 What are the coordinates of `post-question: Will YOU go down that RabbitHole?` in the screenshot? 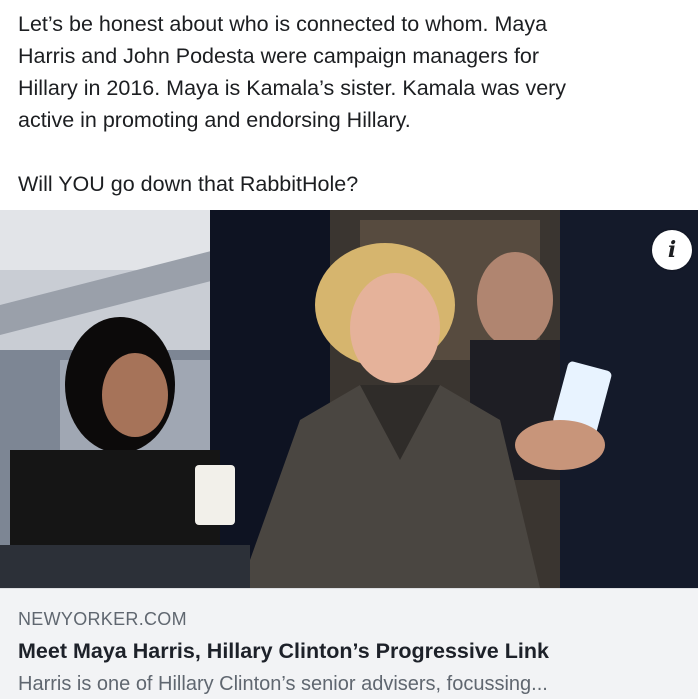 It's located at (188, 184).